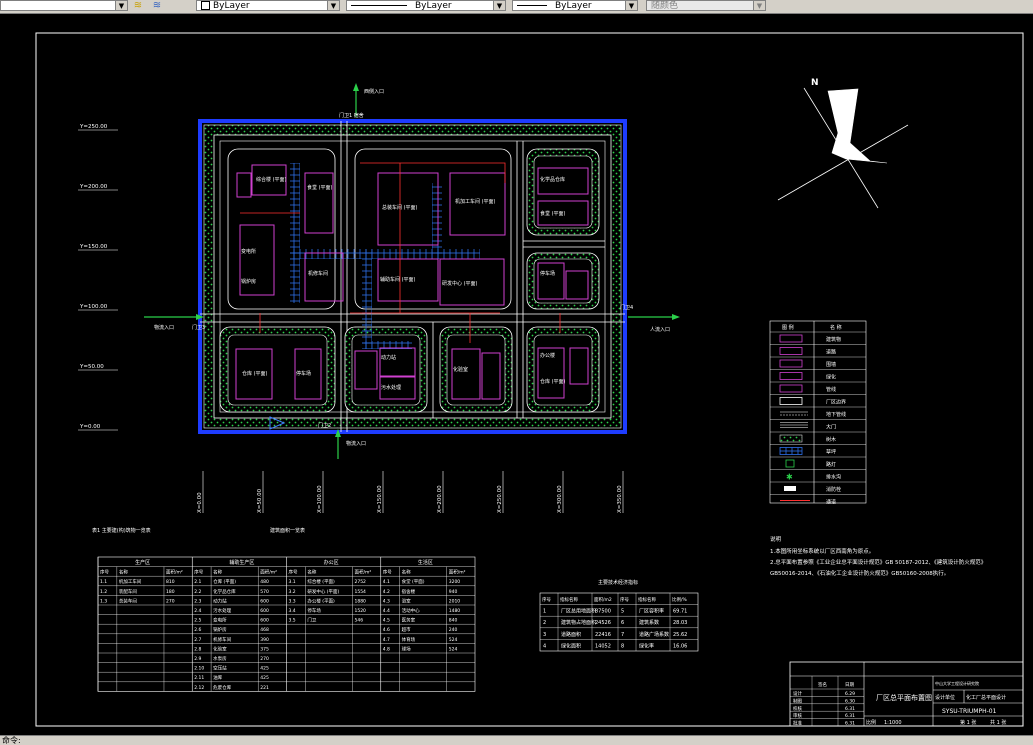  What do you see at coordinates (457, 572) in the screenshot?
I see `table-col-header: 面积/m²` at bounding box center [457, 572].